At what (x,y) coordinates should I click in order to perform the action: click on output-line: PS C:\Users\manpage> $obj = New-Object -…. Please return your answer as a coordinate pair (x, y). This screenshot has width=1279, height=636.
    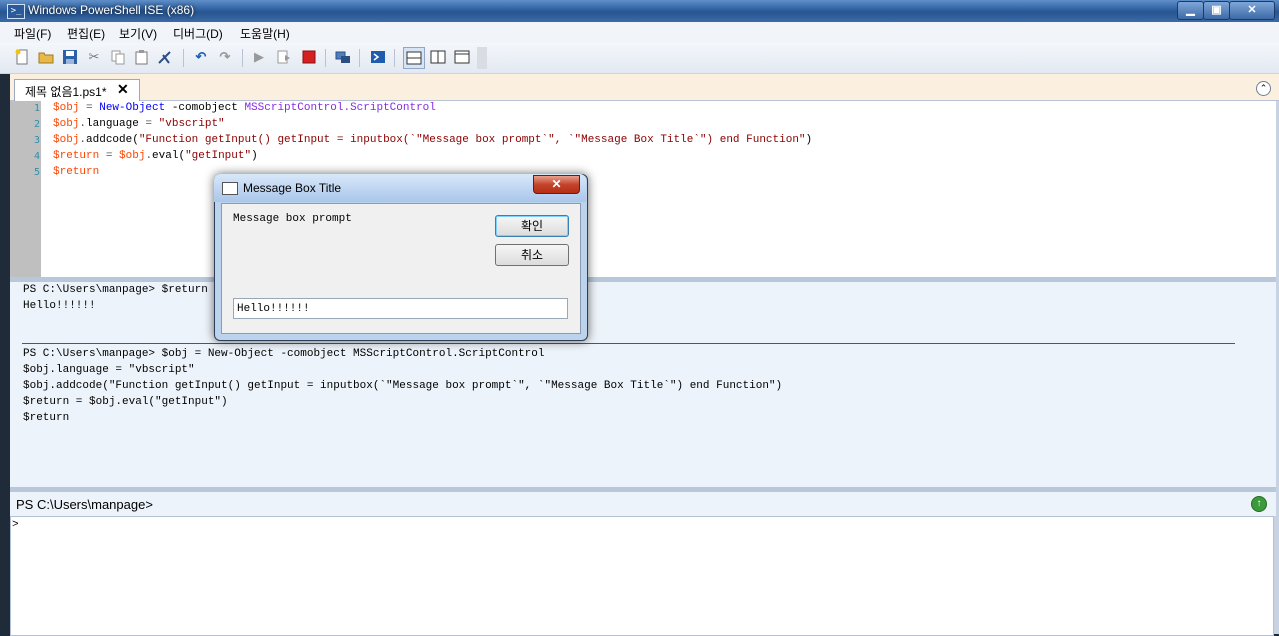
    Looking at the image, I should click on (284, 354).